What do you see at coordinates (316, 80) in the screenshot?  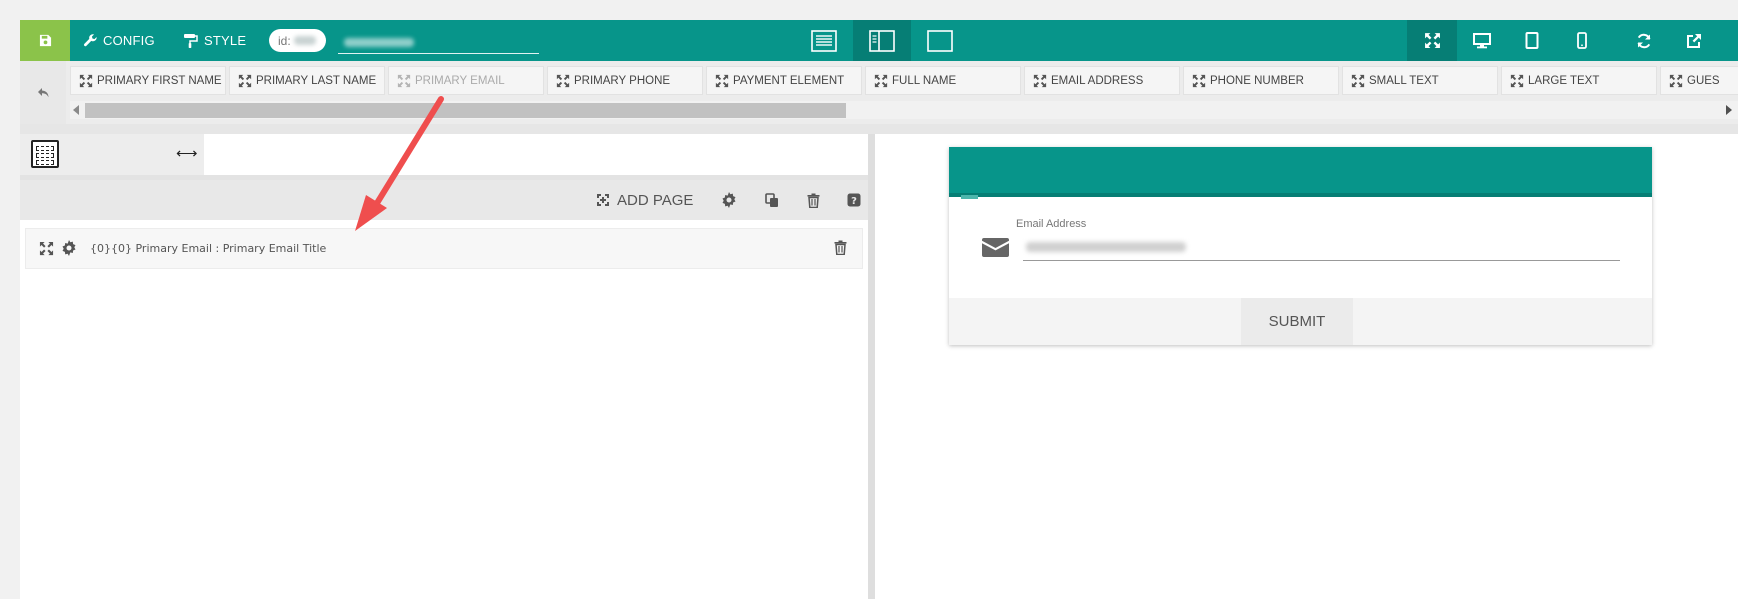 I see `palette-item-label: PRIMARY LAST NAME` at bounding box center [316, 80].